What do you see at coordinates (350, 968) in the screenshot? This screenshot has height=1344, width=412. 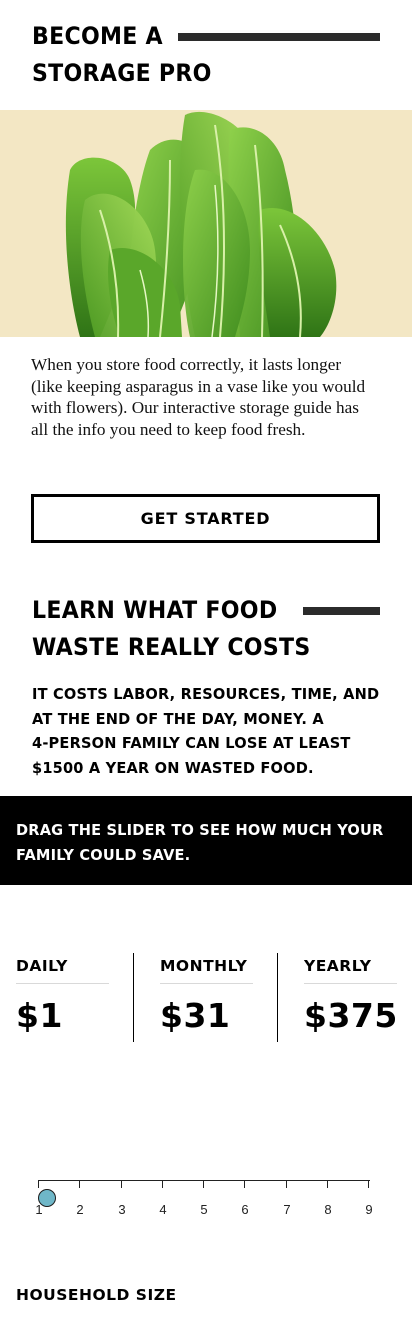 I see `stat-label: YEARLY` at bounding box center [350, 968].